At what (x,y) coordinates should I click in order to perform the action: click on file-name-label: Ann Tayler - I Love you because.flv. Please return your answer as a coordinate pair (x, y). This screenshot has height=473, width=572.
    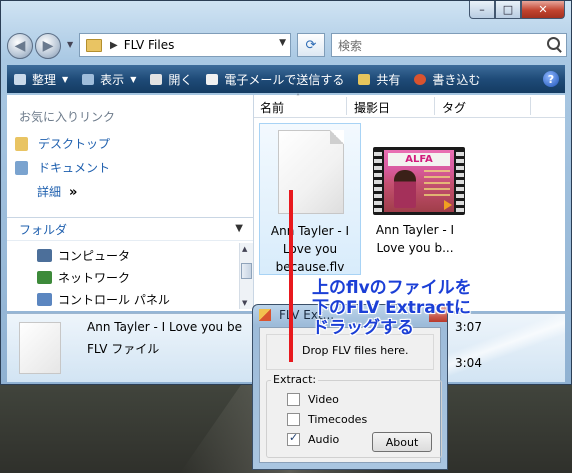
    Looking at the image, I should click on (310, 249).